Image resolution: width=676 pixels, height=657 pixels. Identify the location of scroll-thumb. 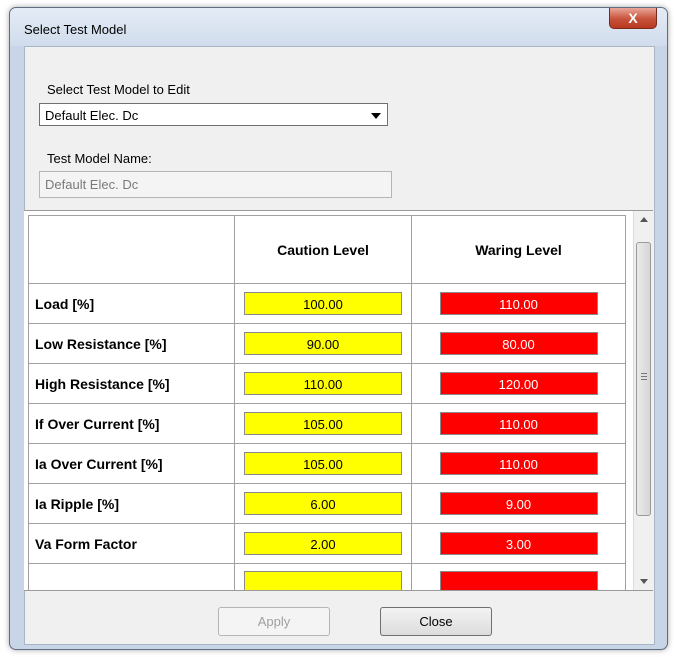
(643, 379).